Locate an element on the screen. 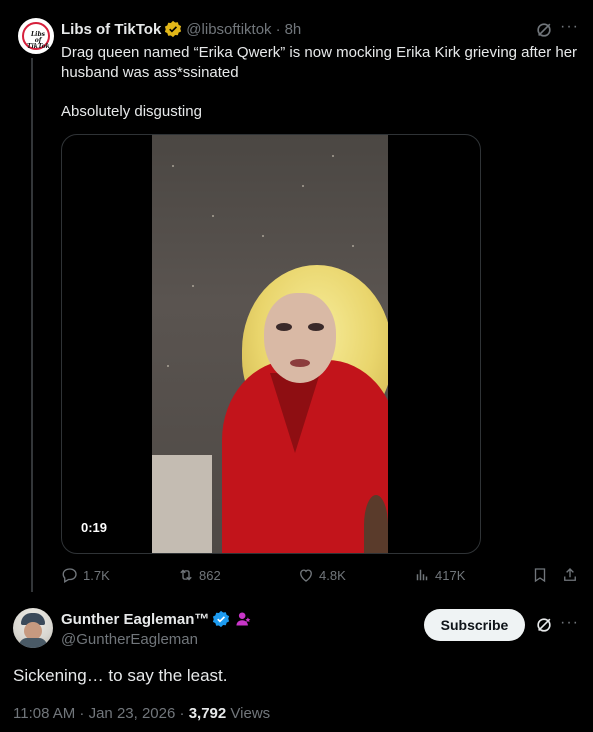 The height and width of the screenshot is (732, 593). share-icon is located at coordinates (570, 574).